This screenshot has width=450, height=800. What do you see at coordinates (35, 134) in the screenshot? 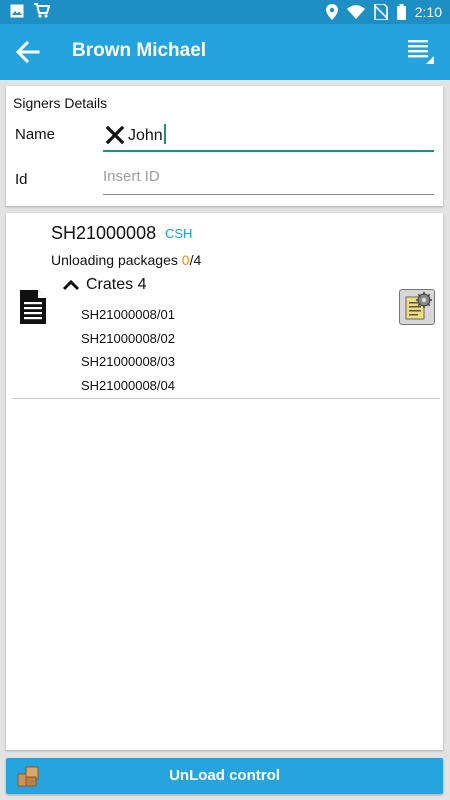
I see `name-label: Name` at bounding box center [35, 134].